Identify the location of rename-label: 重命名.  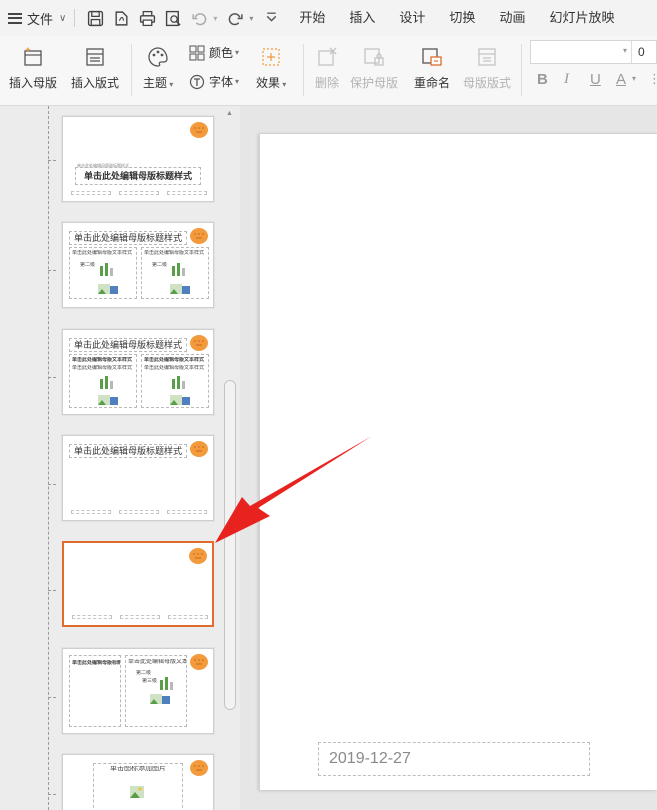
(432, 83).